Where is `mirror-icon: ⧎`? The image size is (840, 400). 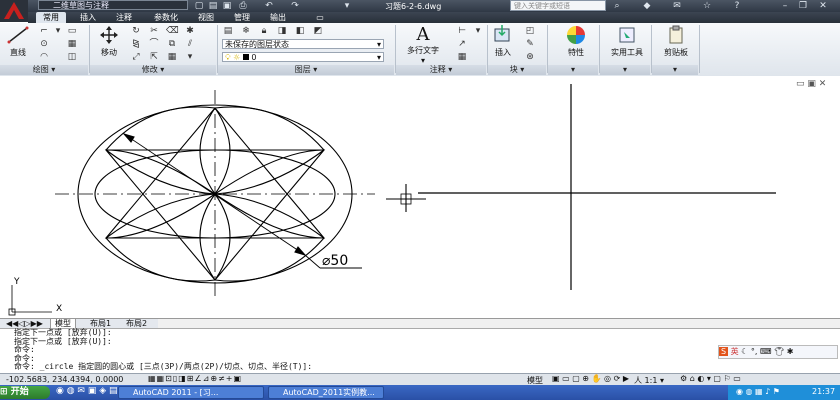 mirror-icon: ⧎ is located at coordinates (136, 44).